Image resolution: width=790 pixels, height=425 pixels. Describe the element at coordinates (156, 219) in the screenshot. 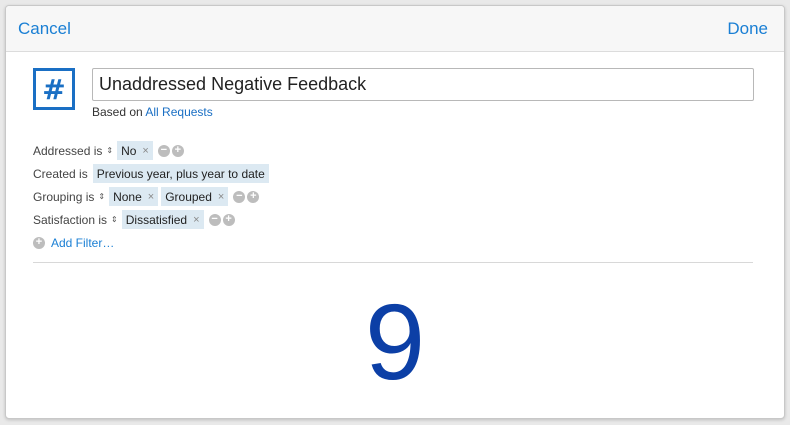

I see `chip-label: Dissatisfied` at that location.